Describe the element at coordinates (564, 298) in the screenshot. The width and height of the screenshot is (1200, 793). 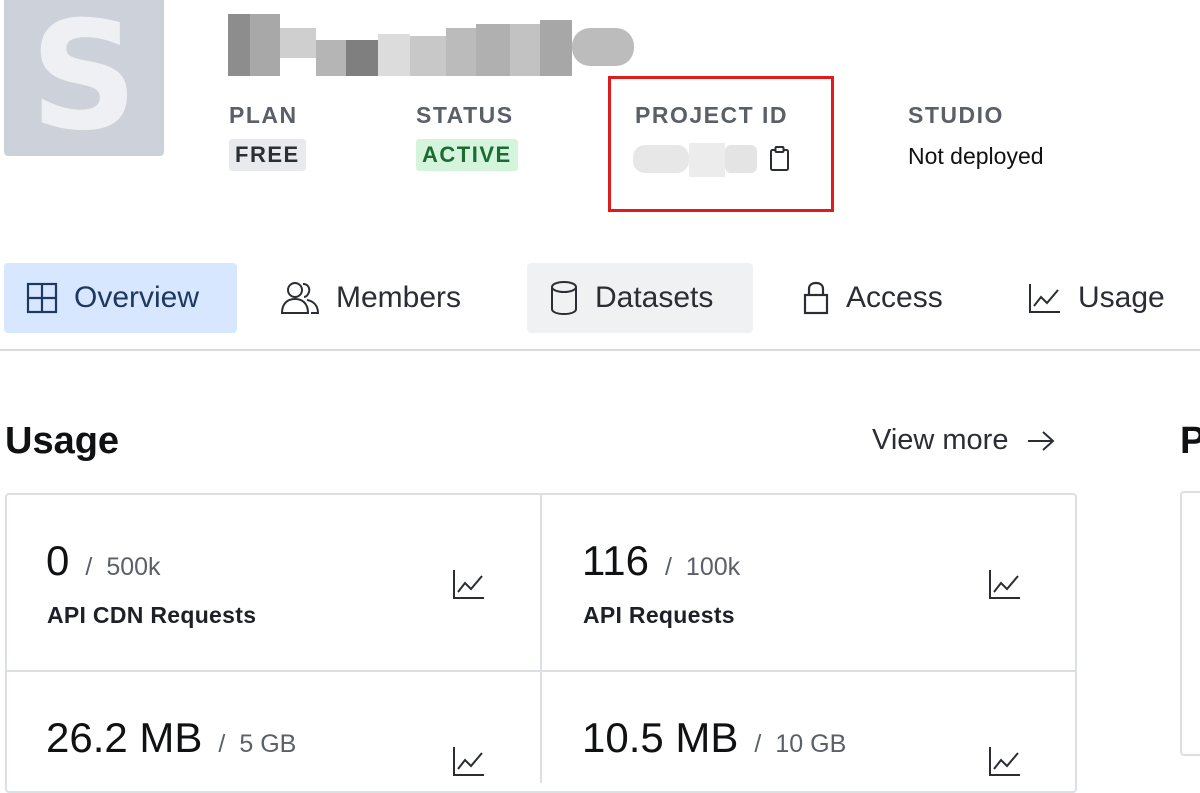
I see `database-icon` at that location.